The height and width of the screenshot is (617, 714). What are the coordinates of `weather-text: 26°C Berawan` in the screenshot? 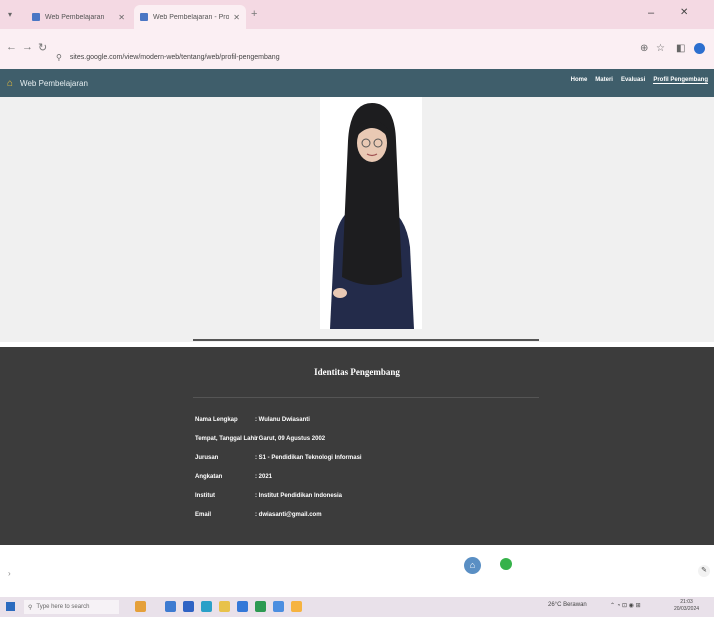 It's located at (567, 605).